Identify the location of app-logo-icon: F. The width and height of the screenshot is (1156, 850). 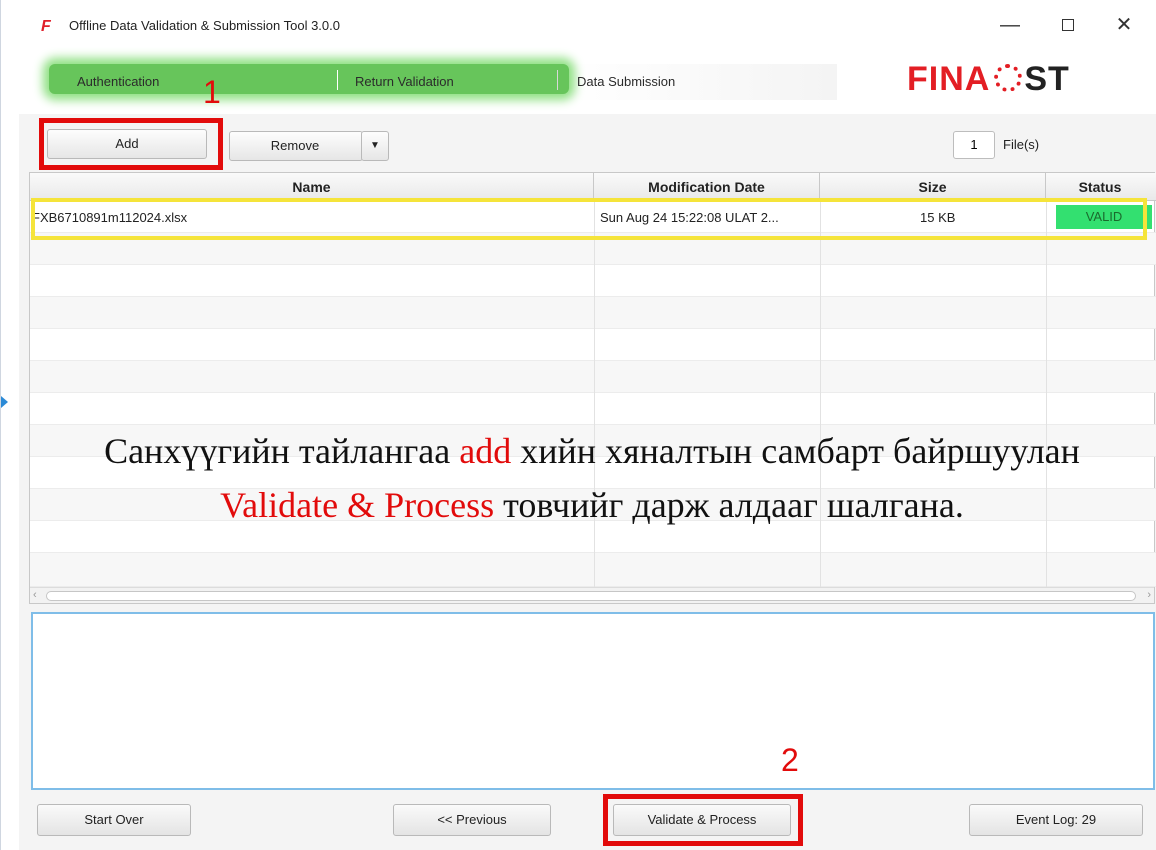
(46, 26).